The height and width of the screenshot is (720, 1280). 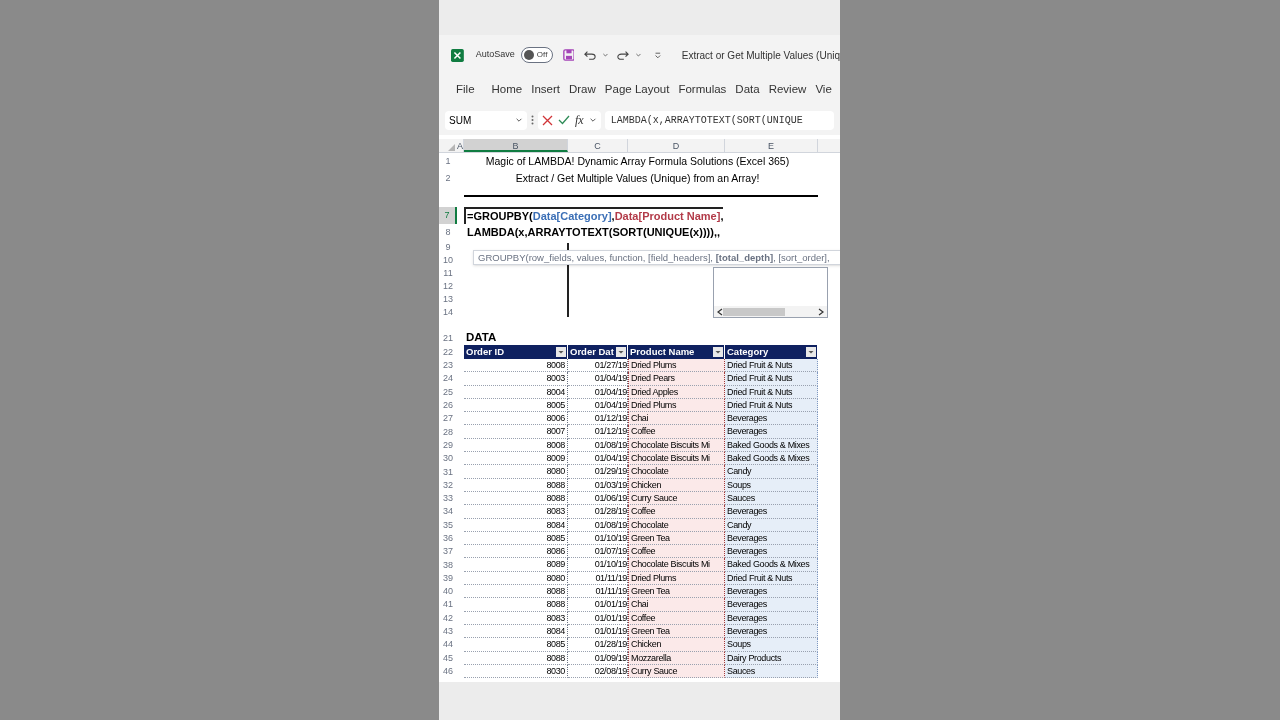 I want to click on column-header: B, so click(x=516, y=145).